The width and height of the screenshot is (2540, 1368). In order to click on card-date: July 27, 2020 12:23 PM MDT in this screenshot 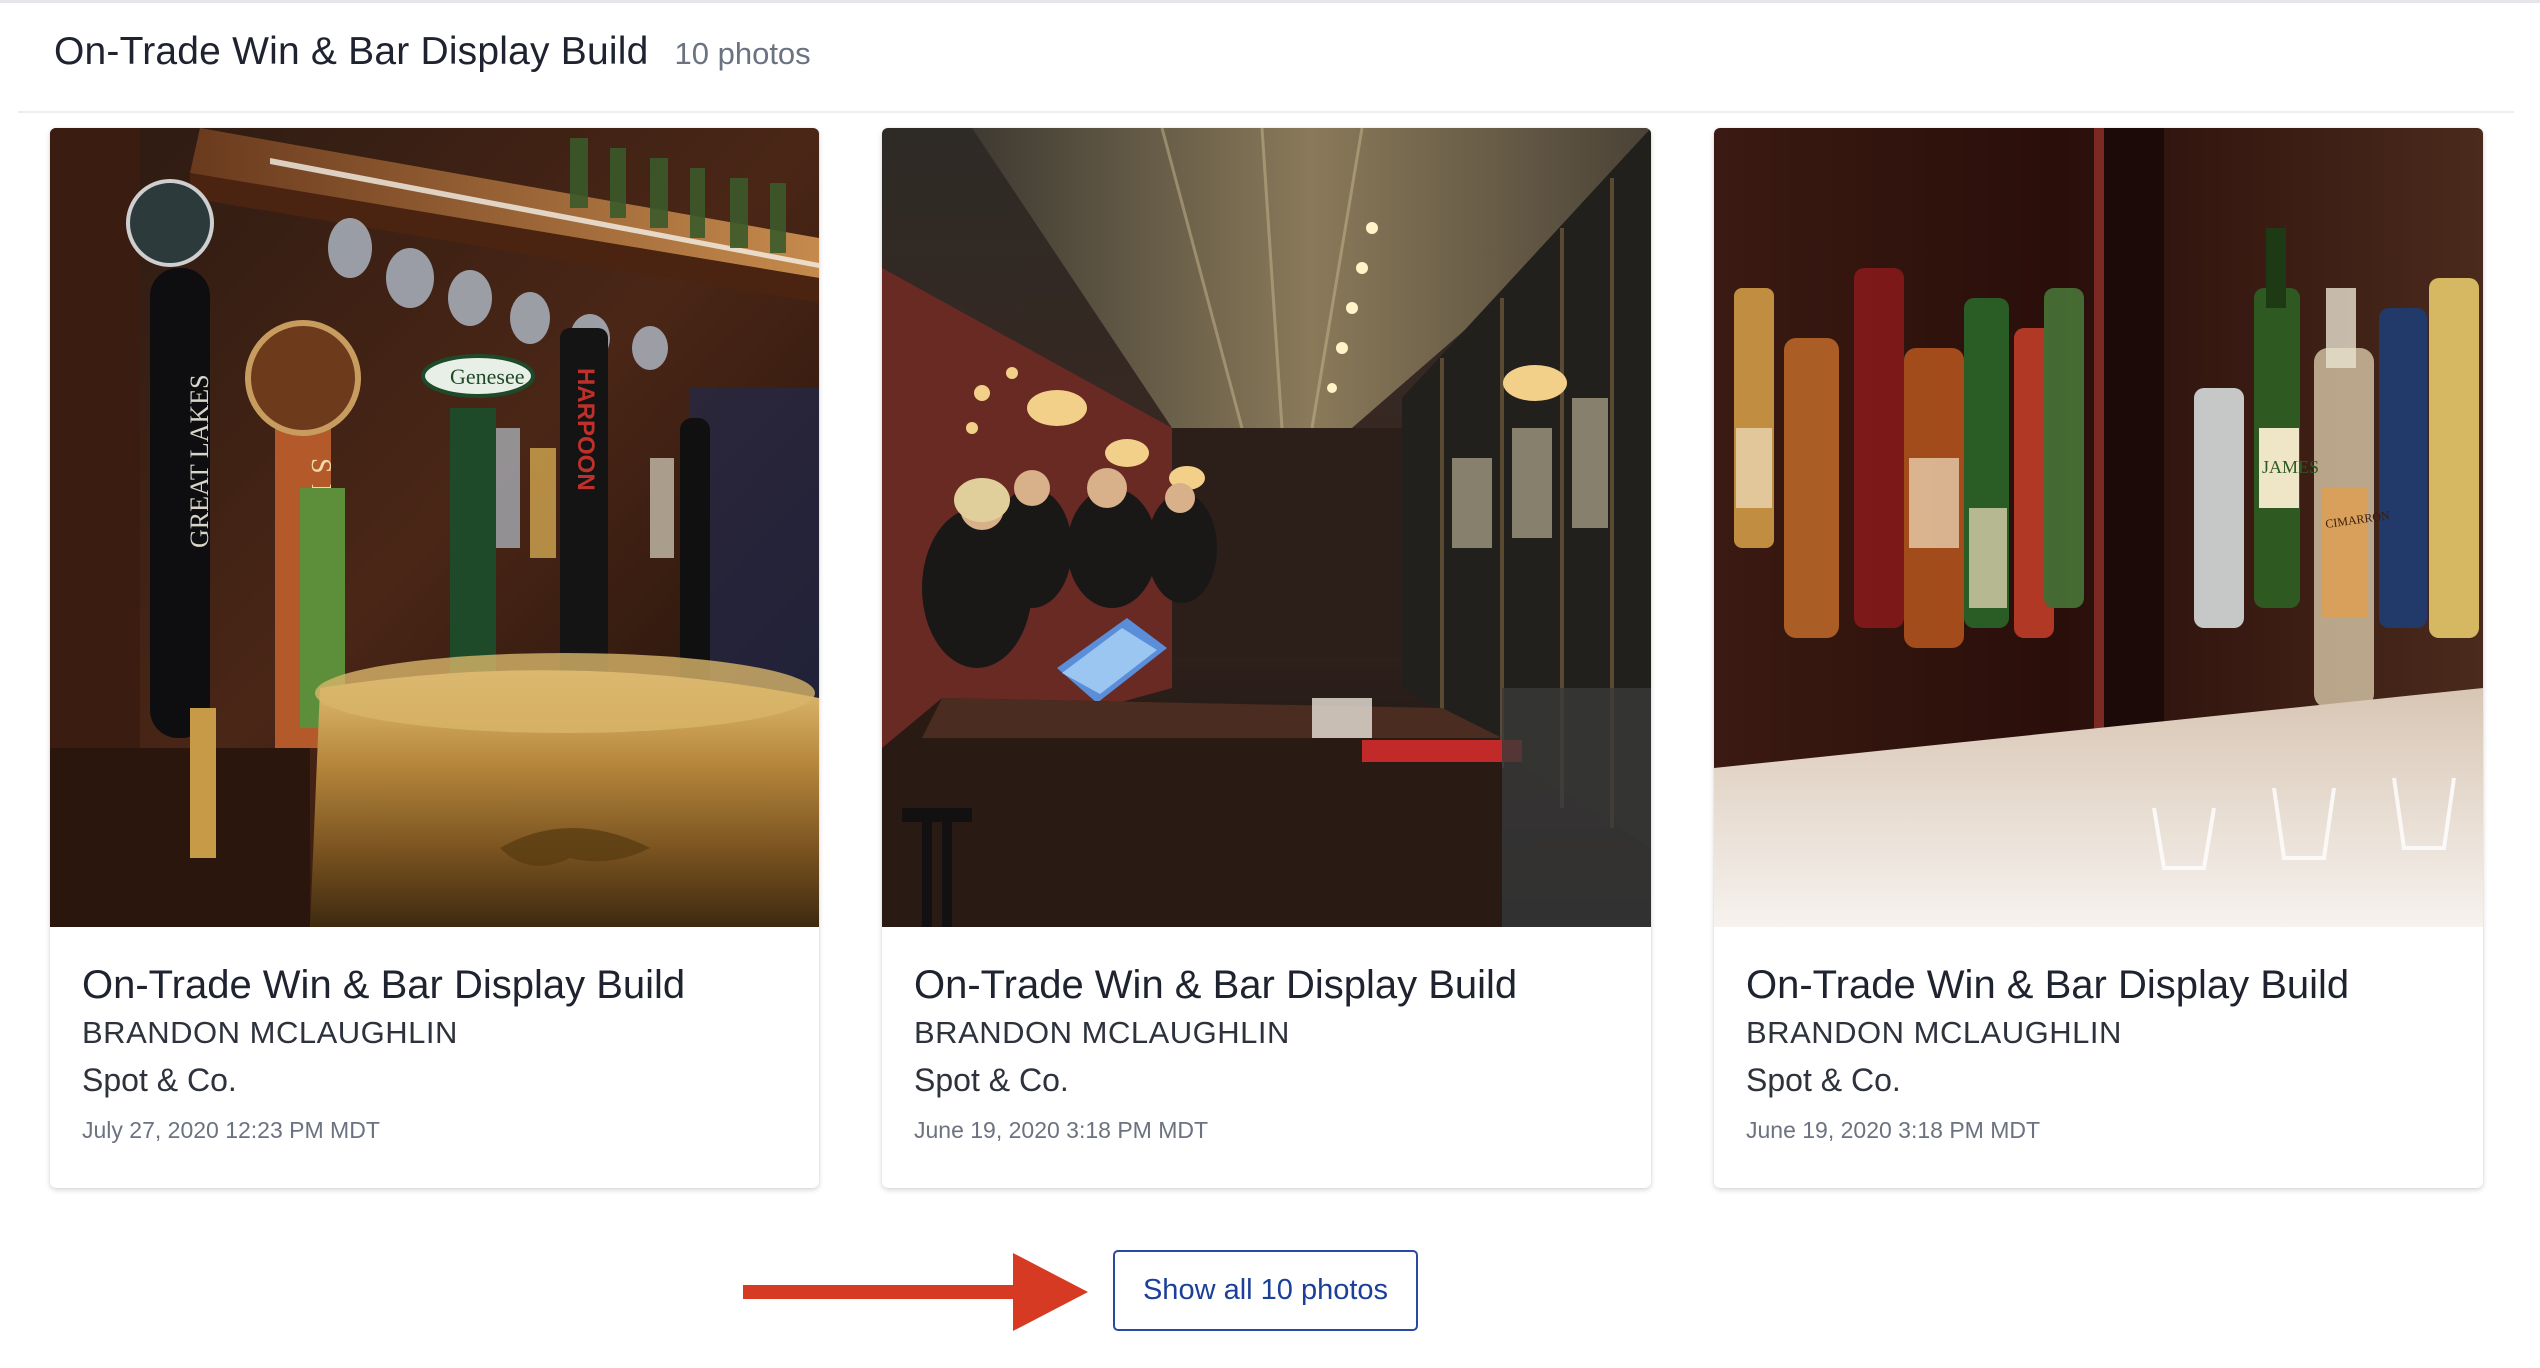, I will do `click(231, 1129)`.